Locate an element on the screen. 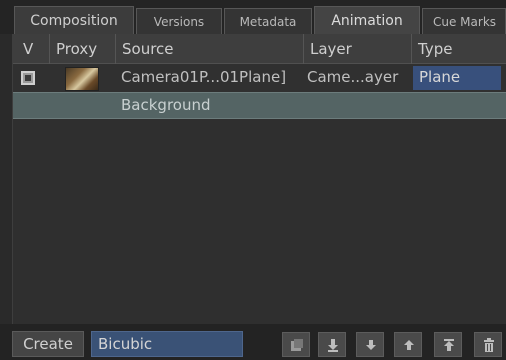  tab-animation: Animation is located at coordinates (367, 20).